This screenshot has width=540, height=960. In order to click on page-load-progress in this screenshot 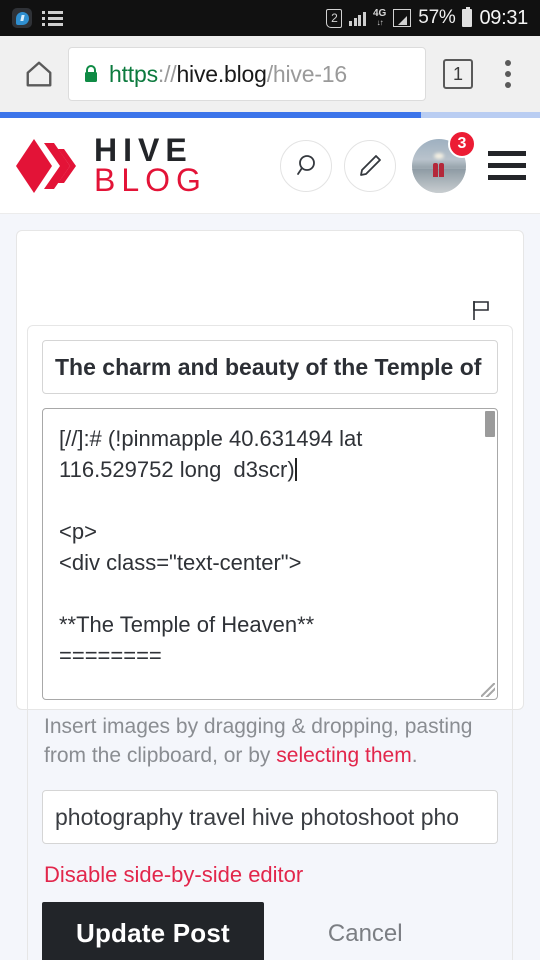, I will do `click(270, 115)`.